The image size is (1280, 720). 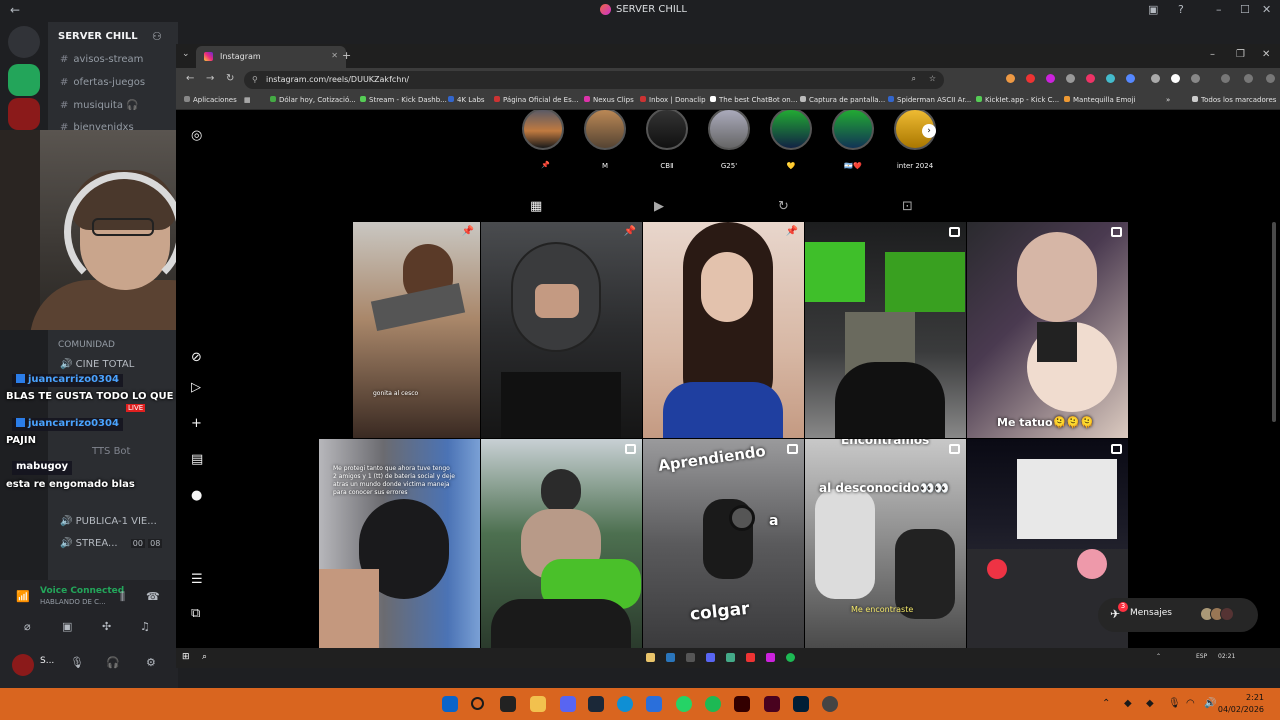 I want to click on voice-channel-stream: 🔊 STREA... 00 08, so click(x=111, y=543).